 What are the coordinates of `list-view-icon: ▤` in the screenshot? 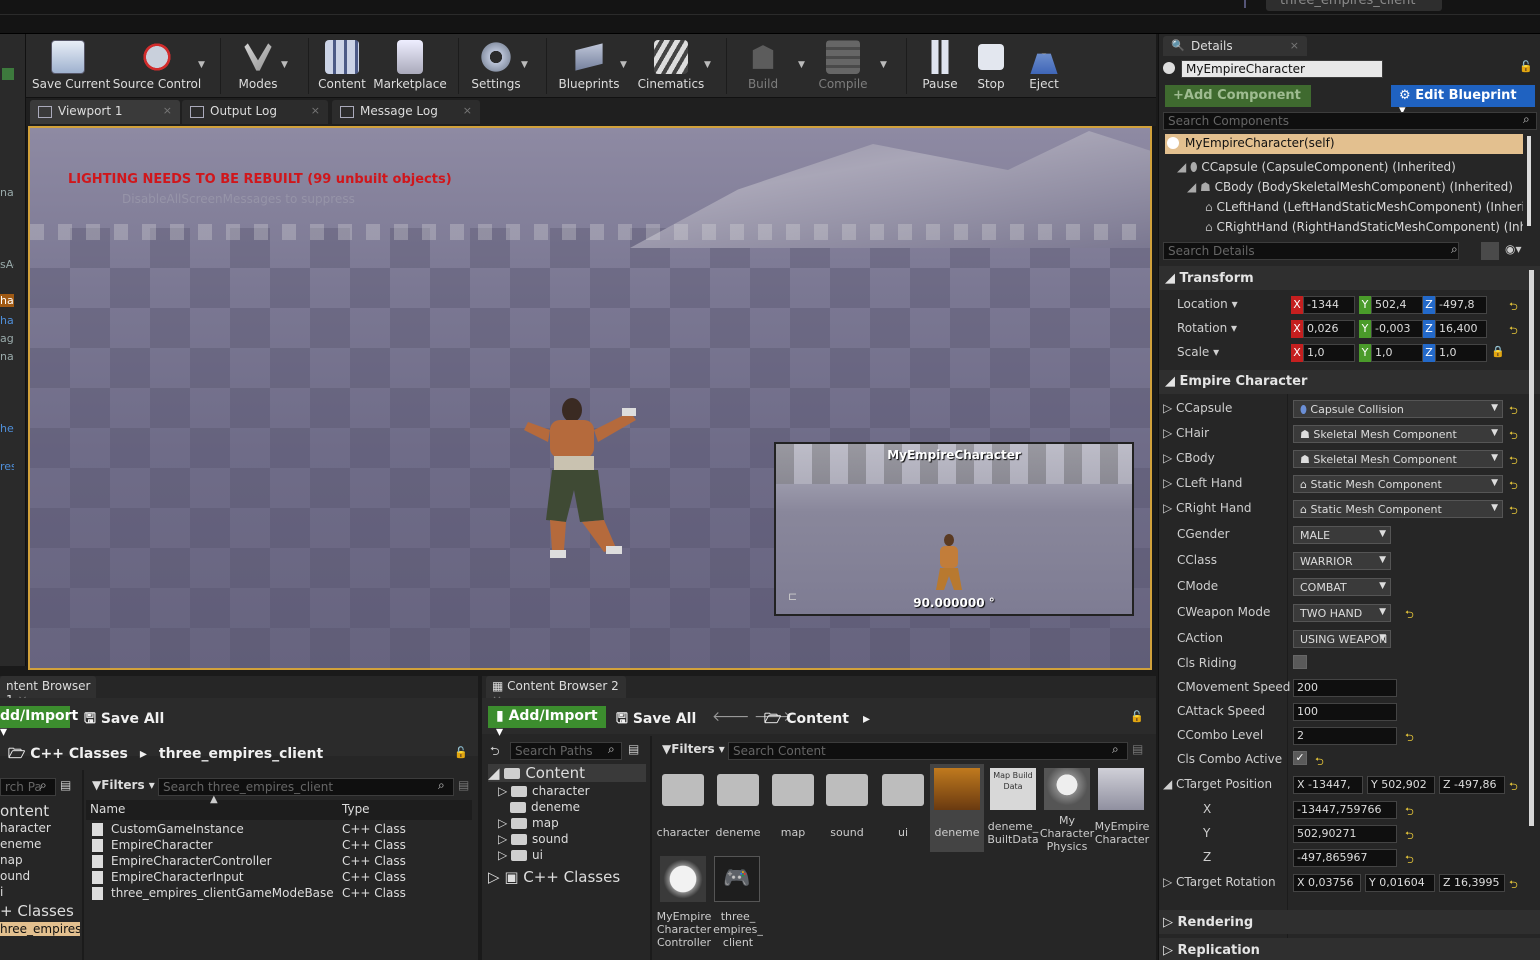 It's located at (65, 785).